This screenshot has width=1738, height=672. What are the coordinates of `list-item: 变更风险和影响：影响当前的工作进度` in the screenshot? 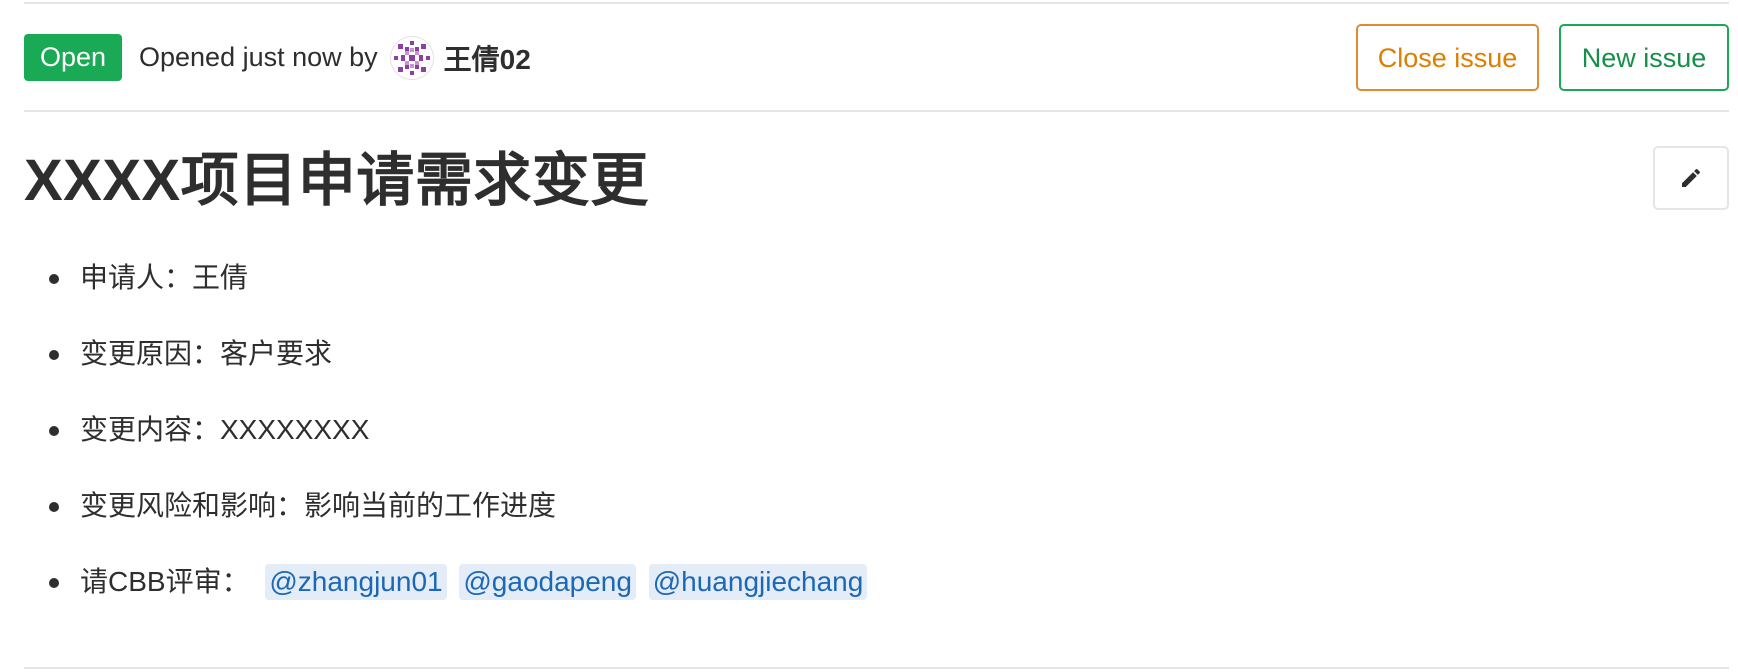 It's located at (448, 506).